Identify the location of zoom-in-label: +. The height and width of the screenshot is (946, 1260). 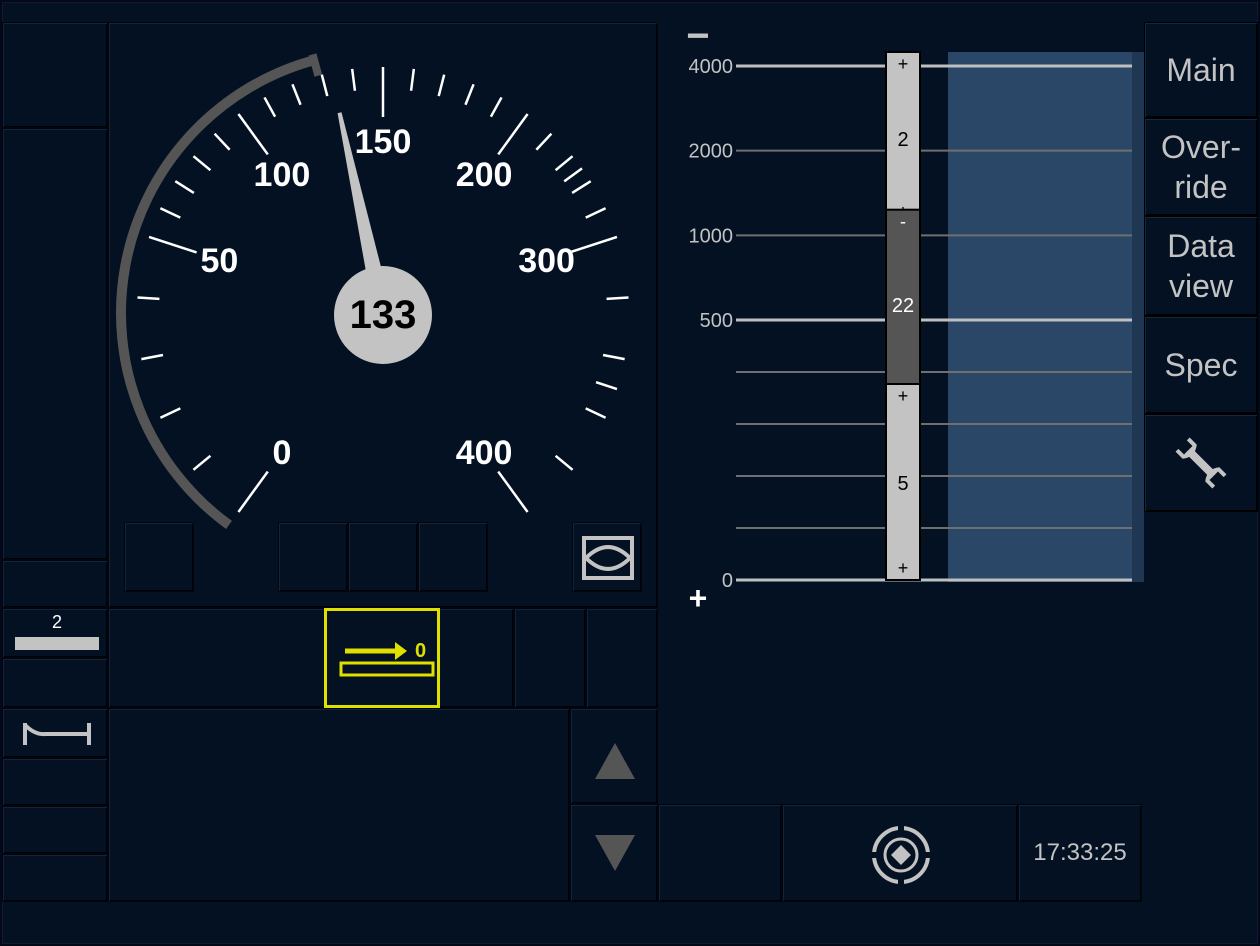
(698, 598).